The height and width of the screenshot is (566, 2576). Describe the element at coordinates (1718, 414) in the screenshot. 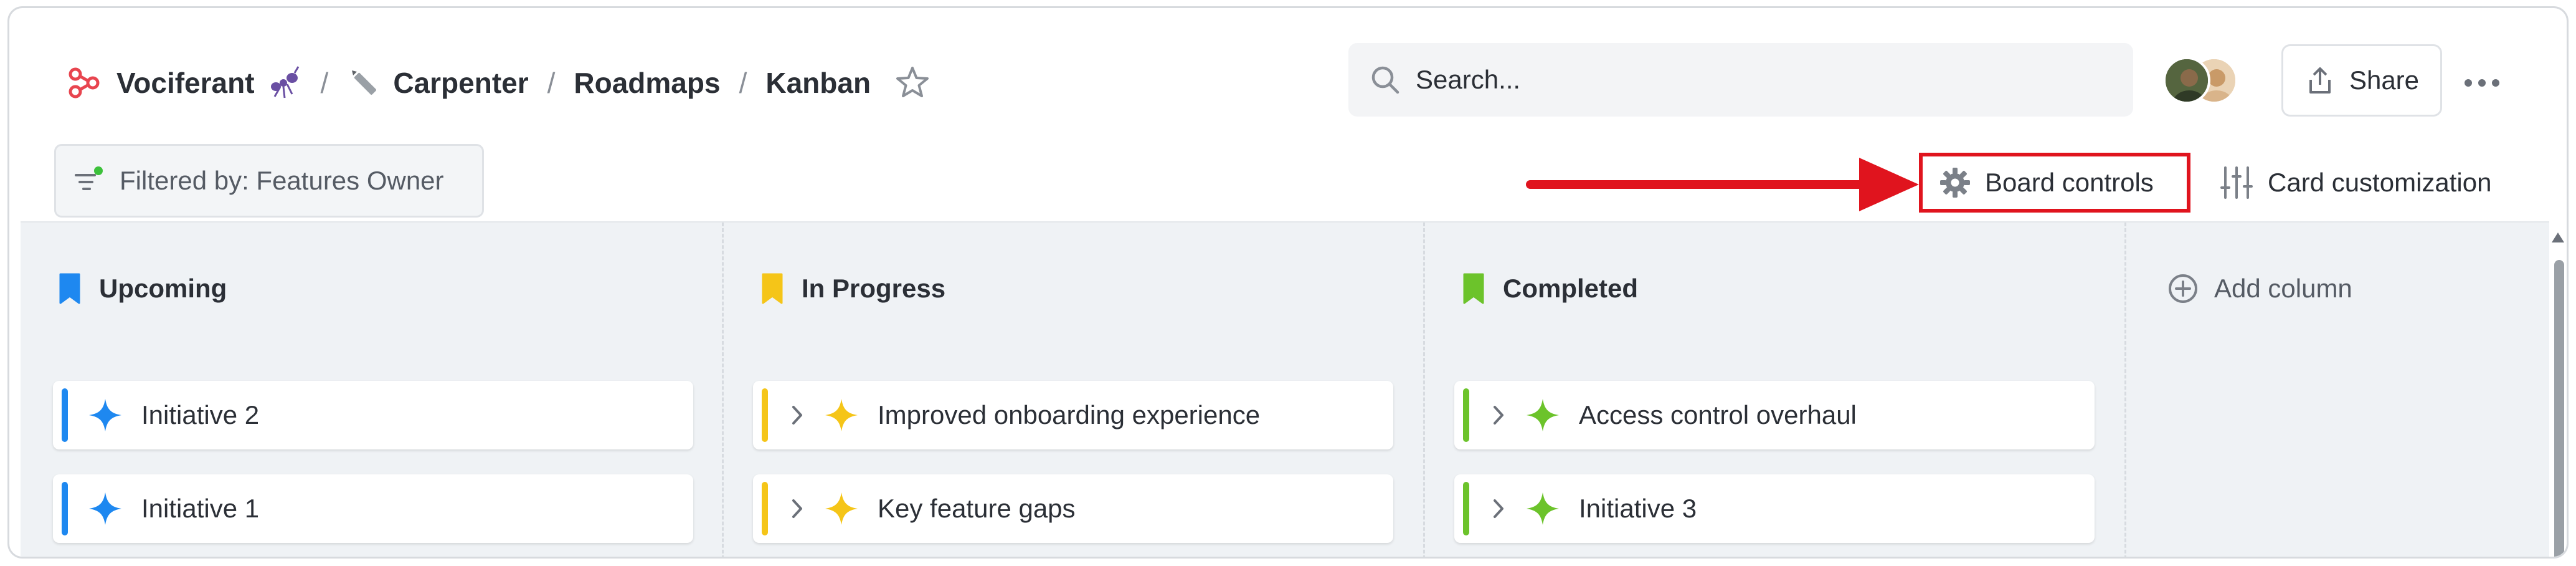

I see `card-title: Access control overhaul` at that location.